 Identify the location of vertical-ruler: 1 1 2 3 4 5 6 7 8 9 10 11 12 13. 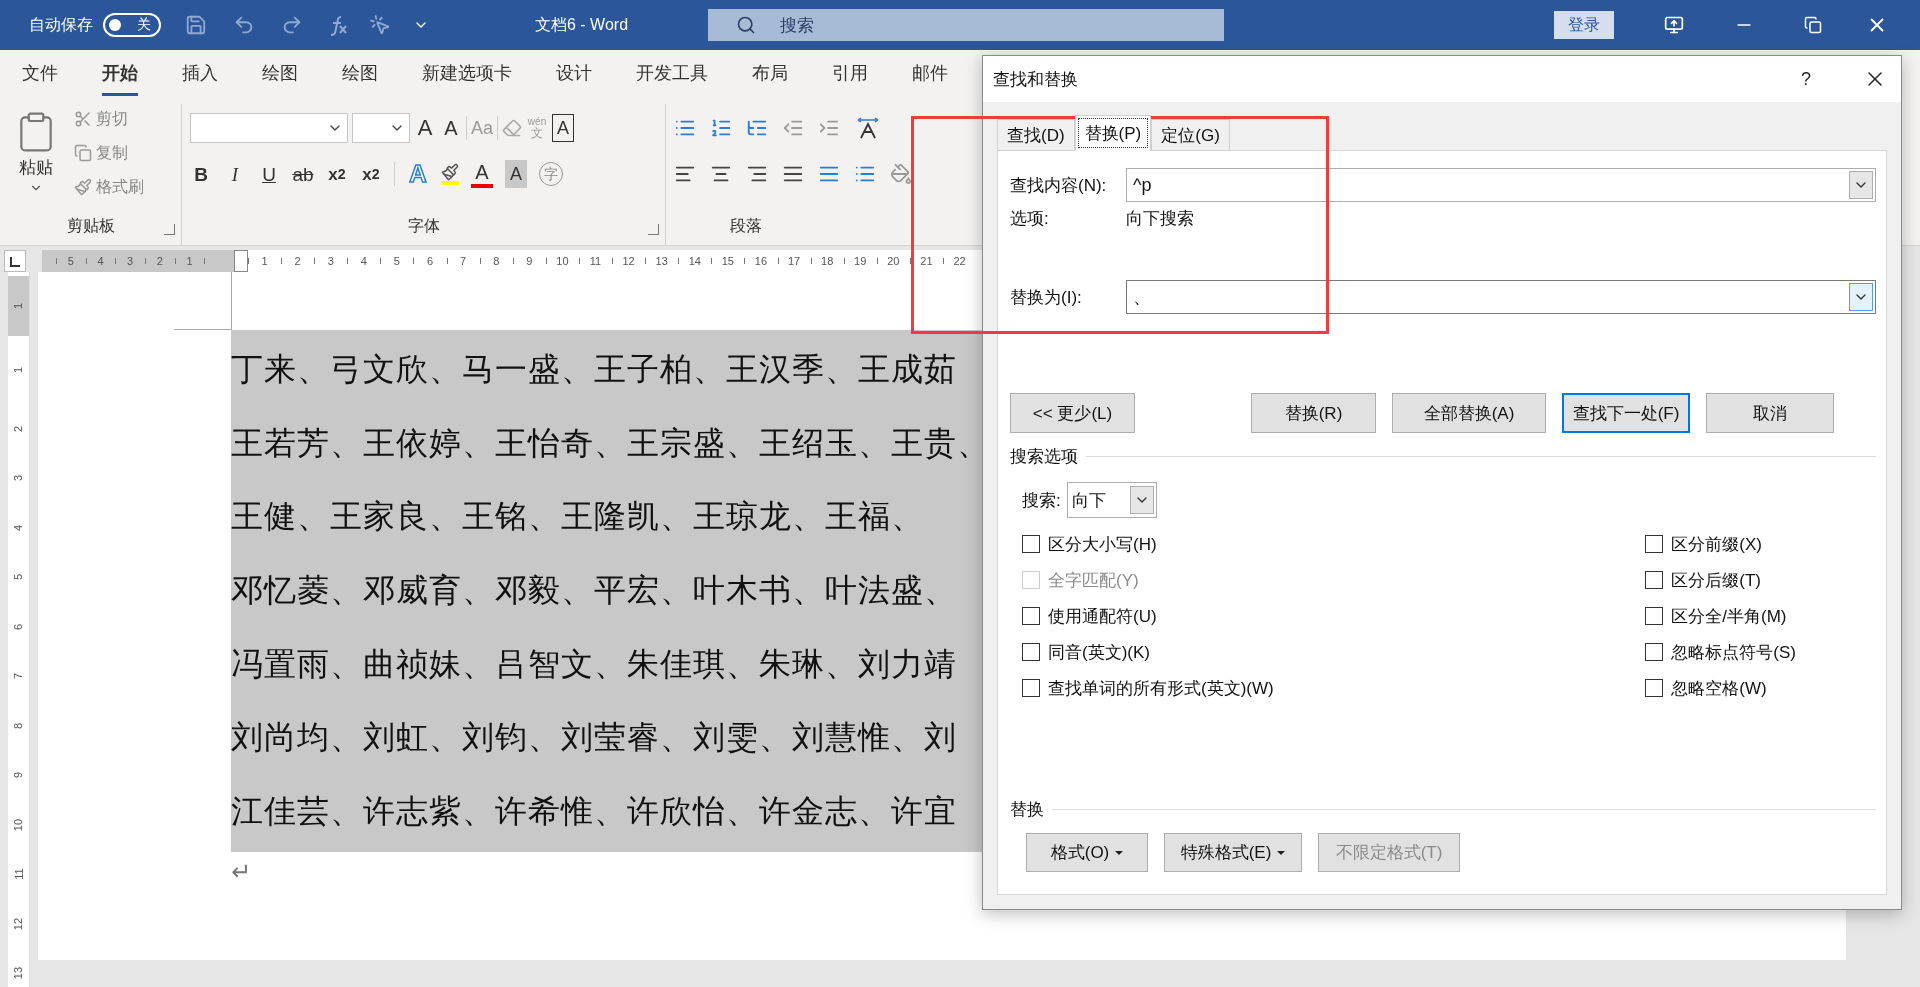
(19, 629).